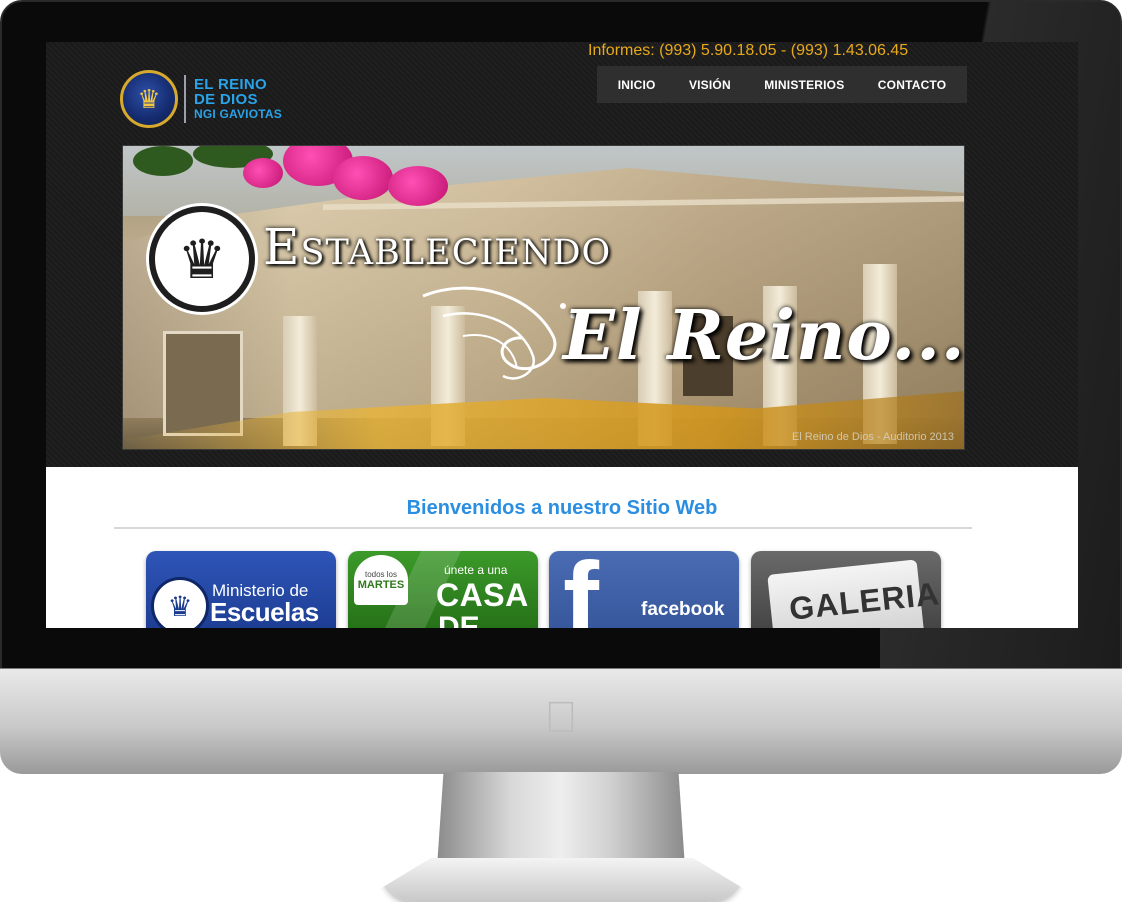 Image resolution: width=1122 pixels, height=904 pixels. I want to click on site-logo: ♛ EL REINO DE DIOS NGI GAVIOTAS, so click(201, 99).